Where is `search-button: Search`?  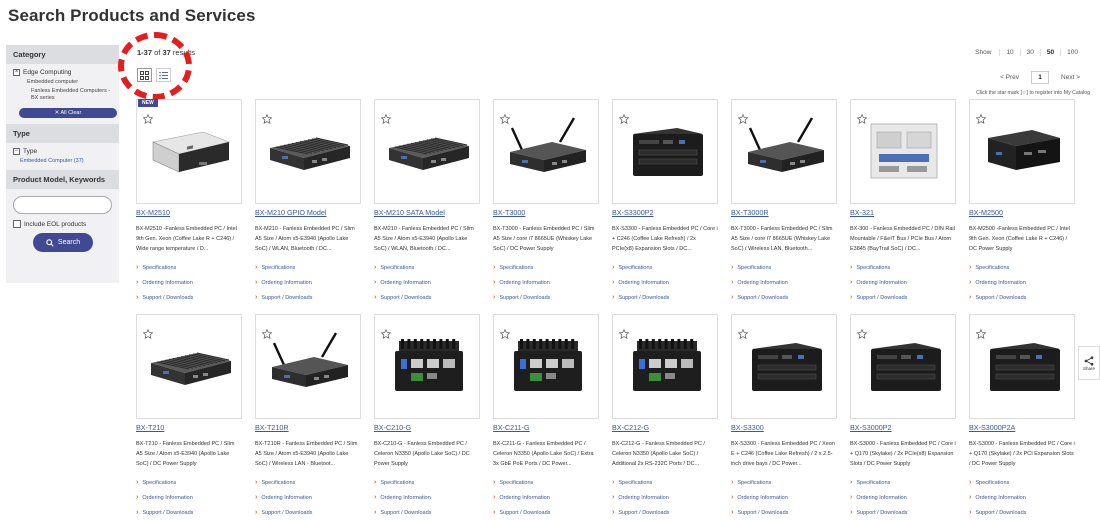 search-button: Search is located at coordinates (63, 242).